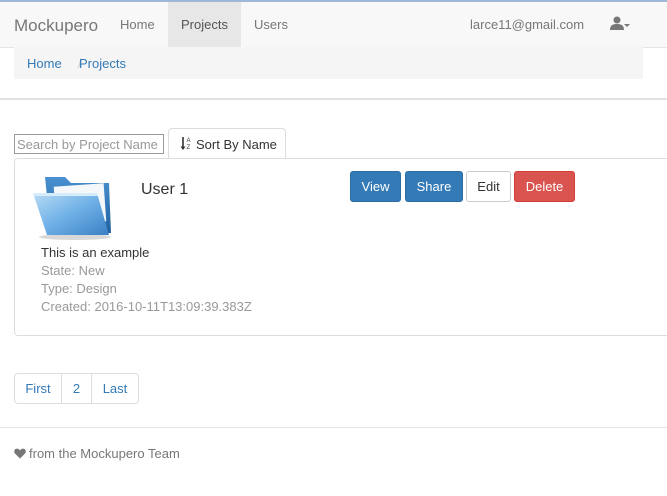 The image size is (667, 496). What do you see at coordinates (488, 186) in the screenshot?
I see `edit-button: Edit` at bounding box center [488, 186].